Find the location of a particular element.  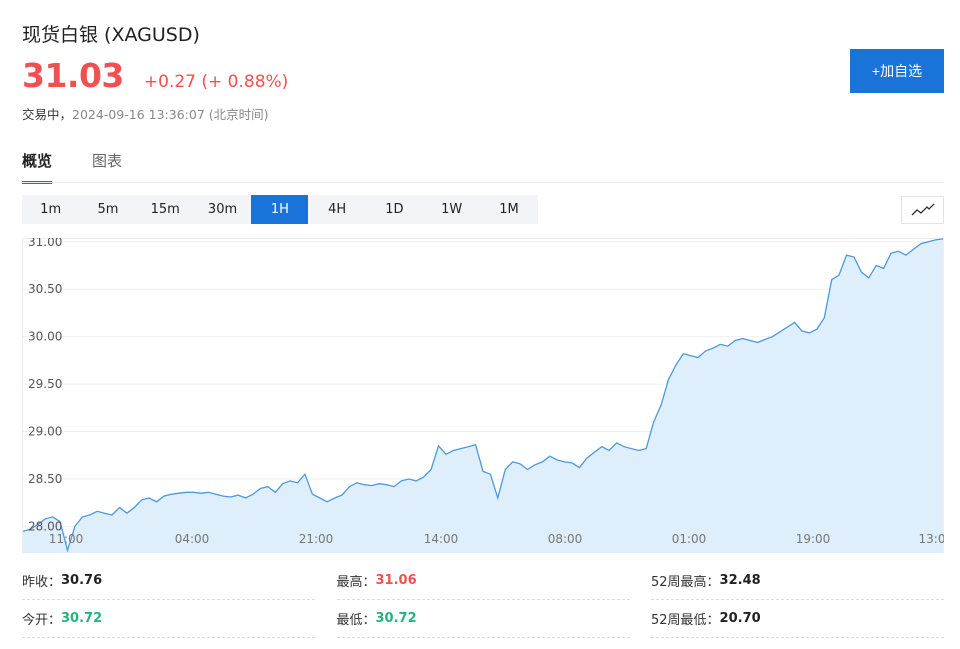

add-watchlist-button: +加自选 is located at coordinates (897, 71).